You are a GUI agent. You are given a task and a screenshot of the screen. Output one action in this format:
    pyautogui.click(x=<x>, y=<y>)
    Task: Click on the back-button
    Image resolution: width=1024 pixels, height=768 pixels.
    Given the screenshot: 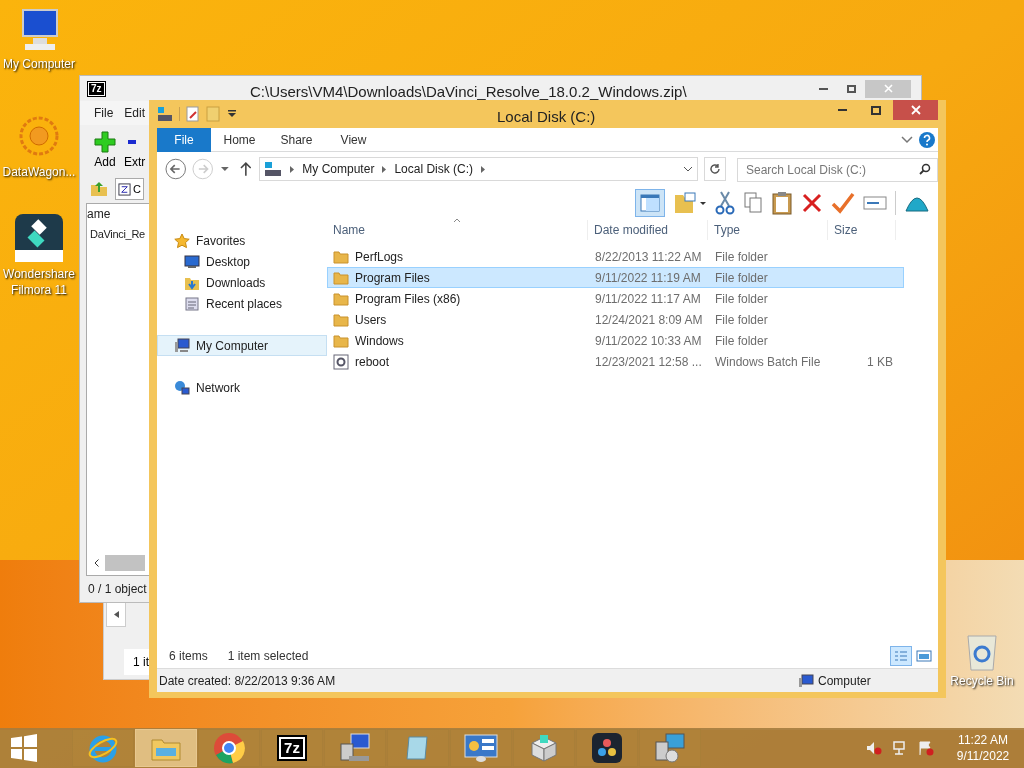 What is the action you would take?
    pyautogui.click(x=176, y=169)
    